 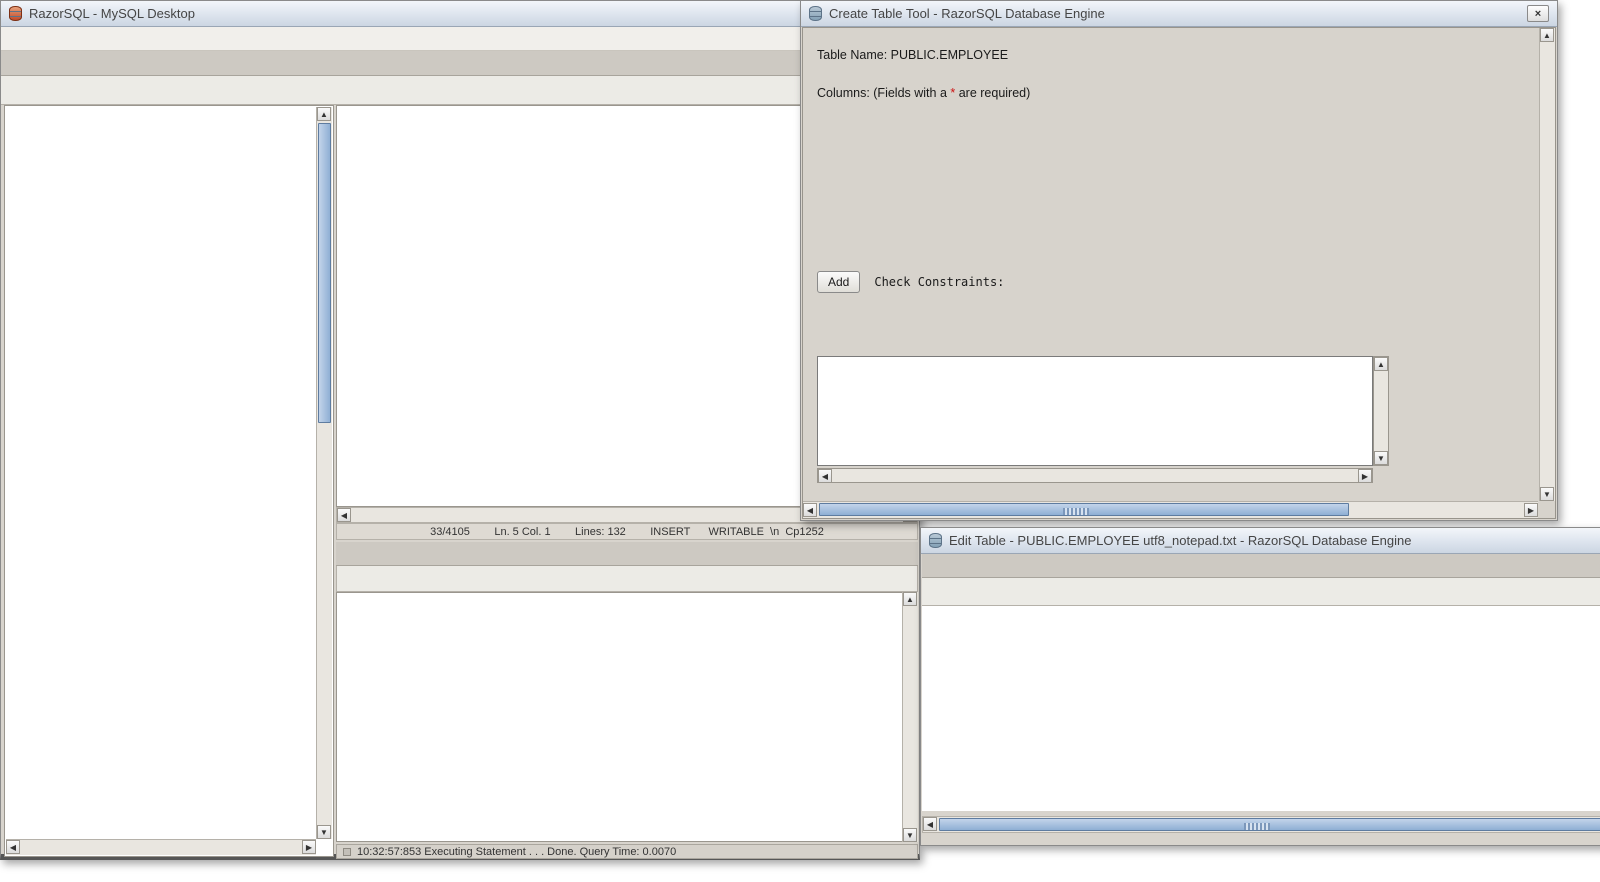 What do you see at coordinates (627, 554) in the screenshot?
I see `results-tabs` at bounding box center [627, 554].